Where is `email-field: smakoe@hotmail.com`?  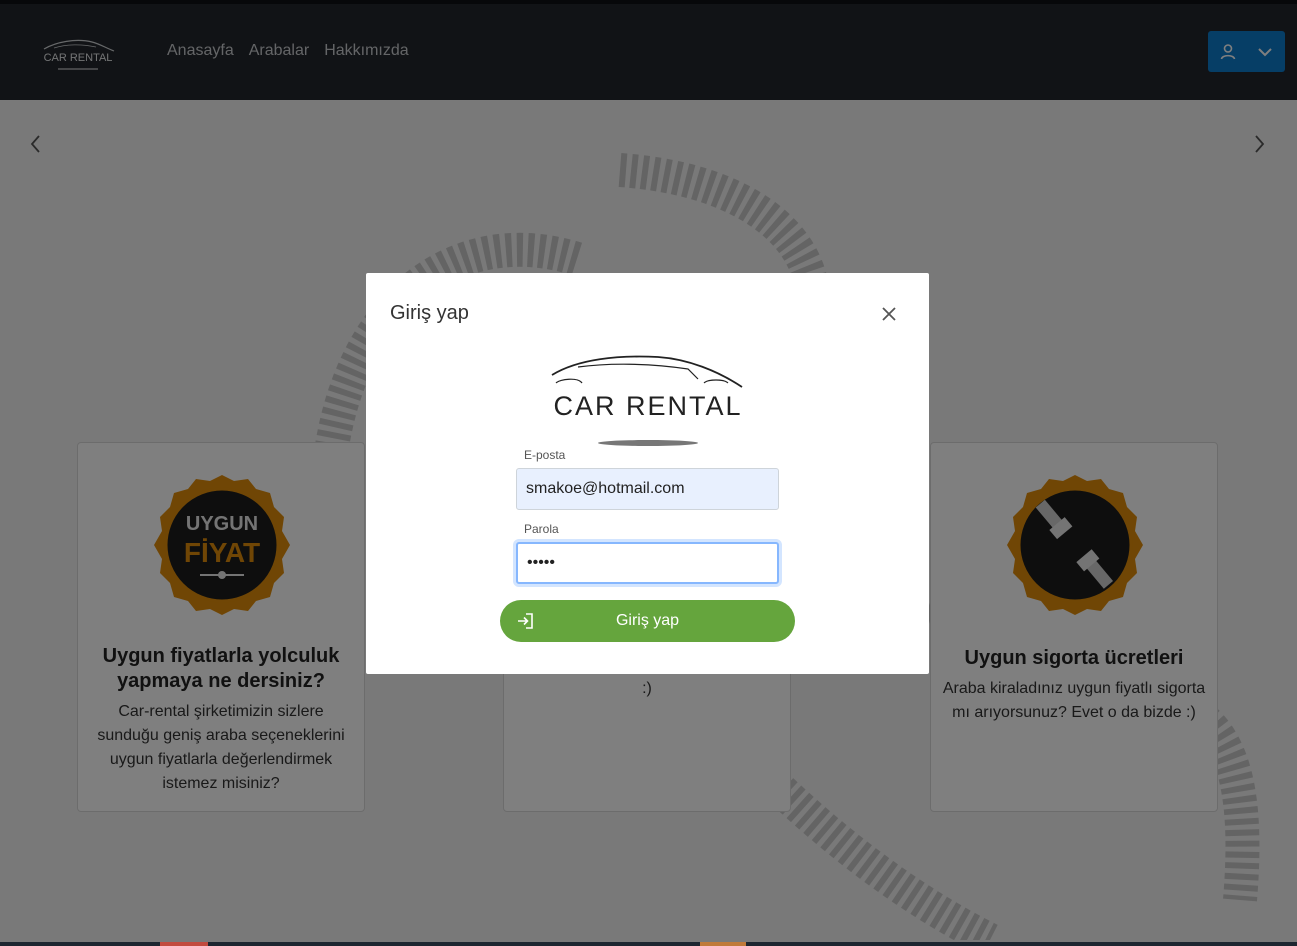
email-field: smakoe@hotmail.com is located at coordinates (647, 489).